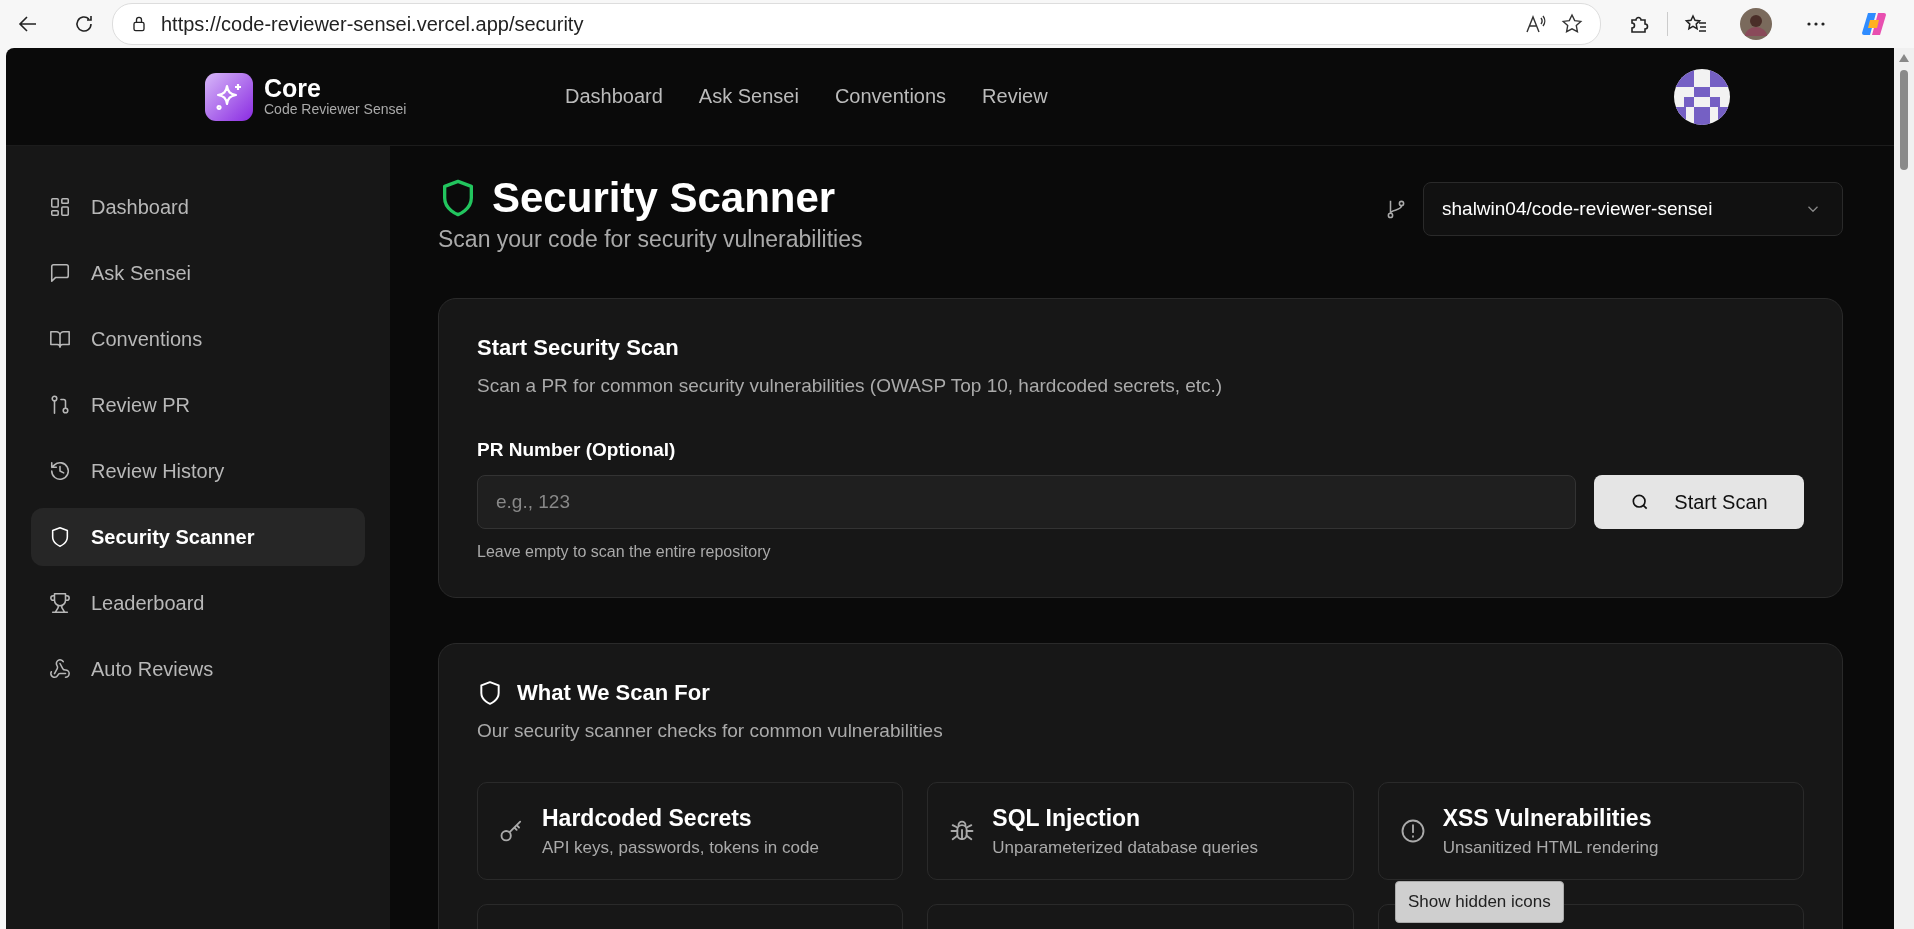 Image resolution: width=1914 pixels, height=929 pixels. I want to click on sidebar-item: Review History, so click(198, 471).